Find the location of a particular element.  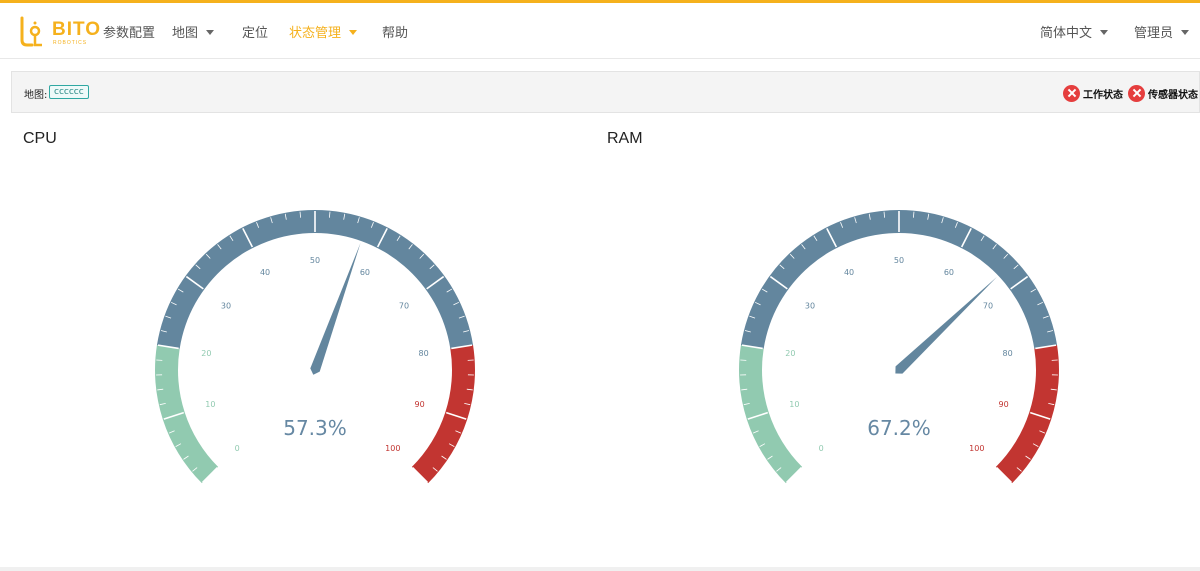

work-status-label: 工作状态 is located at coordinates (1103, 95).